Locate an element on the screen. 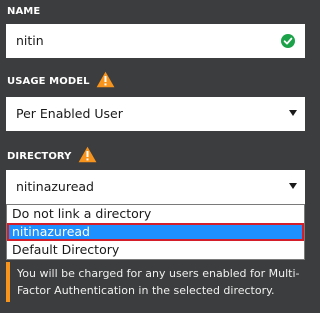 The image size is (320, 313). usage-model-select-value: Per Enabled User is located at coordinates (69, 113).